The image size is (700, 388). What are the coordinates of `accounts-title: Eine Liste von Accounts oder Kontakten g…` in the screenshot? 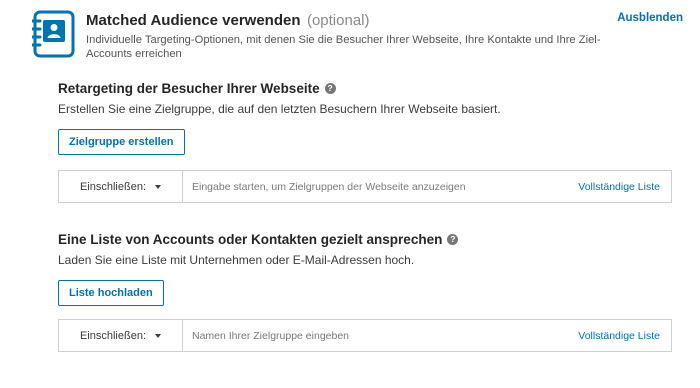 It's located at (368, 239).